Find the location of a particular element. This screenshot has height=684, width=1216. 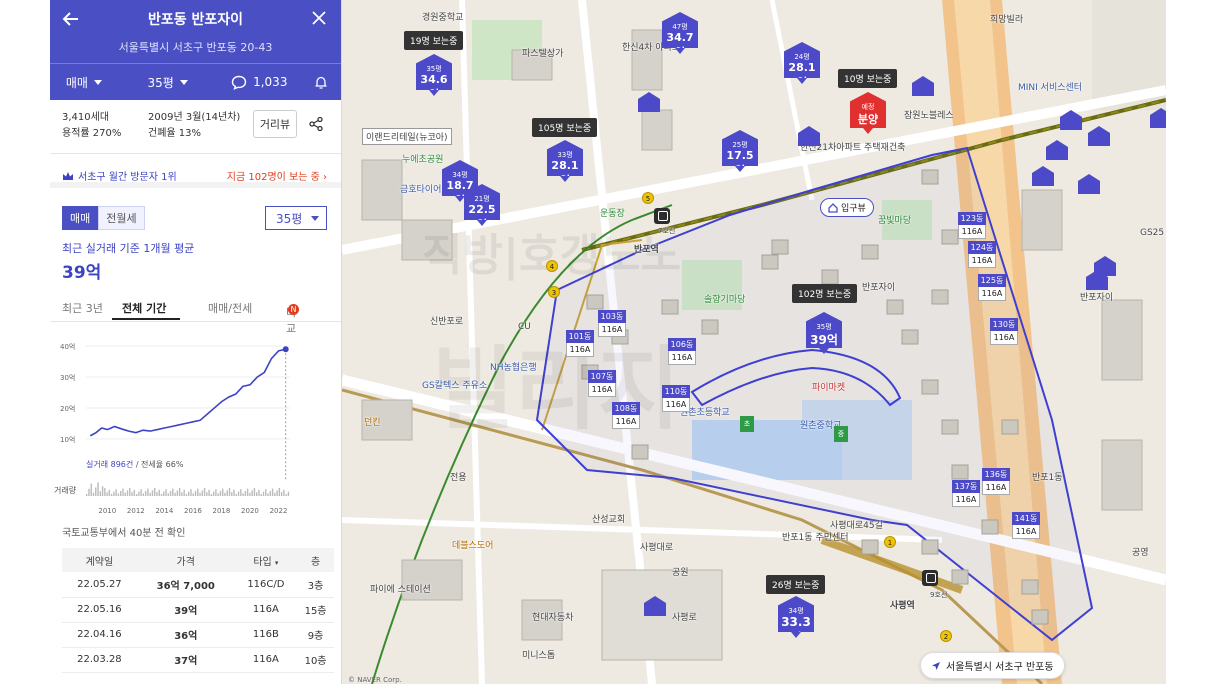

price-pin: 24평 28.1억 is located at coordinates (802, 63).